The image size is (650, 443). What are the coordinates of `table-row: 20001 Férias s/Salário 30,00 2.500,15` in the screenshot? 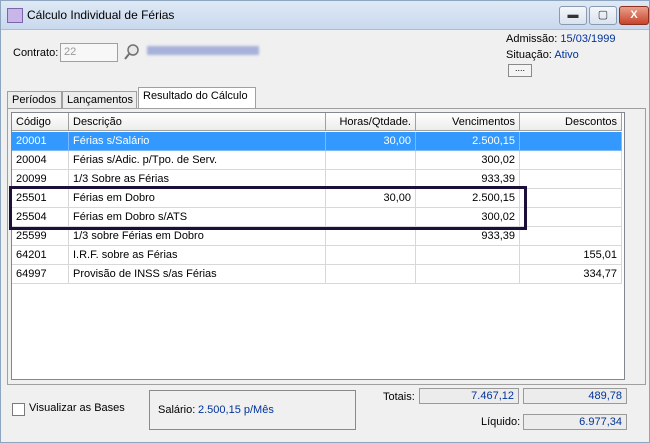 It's located at (317, 141).